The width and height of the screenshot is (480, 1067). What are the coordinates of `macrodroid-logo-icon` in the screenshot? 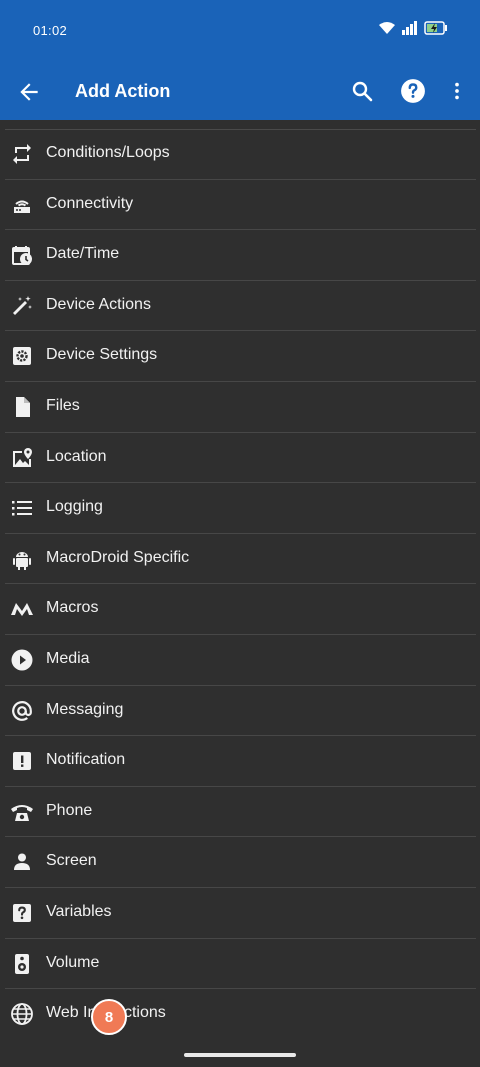 It's located at (22, 610).